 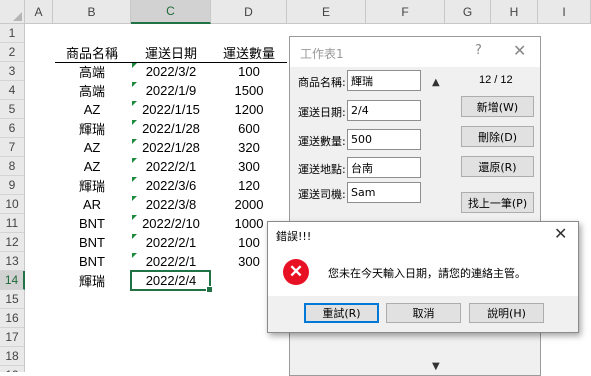 What do you see at coordinates (322, 54) in the screenshot?
I see `form-title: 工作表1` at bounding box center [322, 54].